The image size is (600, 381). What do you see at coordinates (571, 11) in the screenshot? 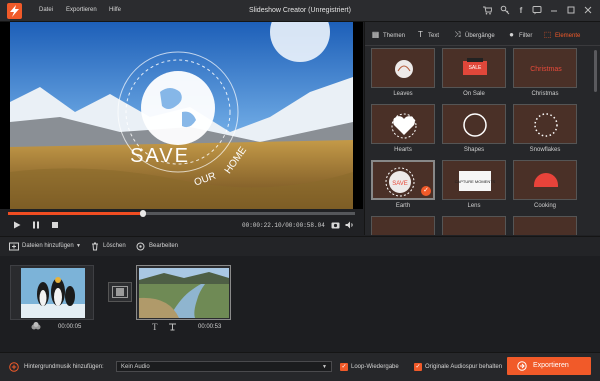
I see `maximize-icon` at bounding box center [571, 11].